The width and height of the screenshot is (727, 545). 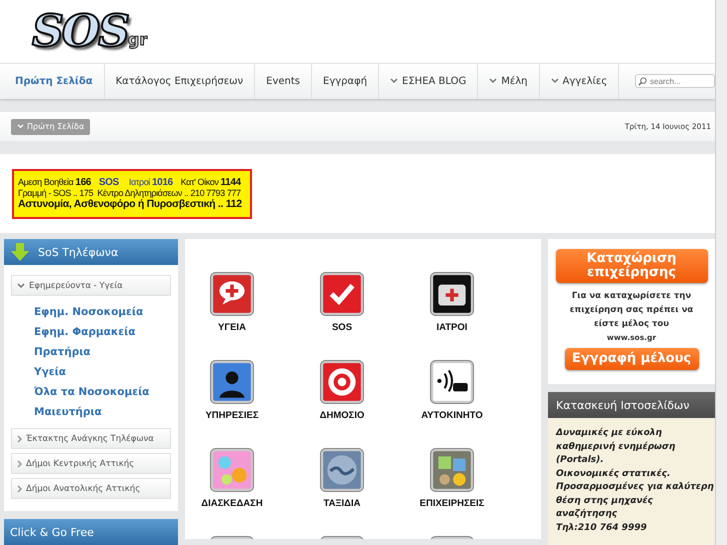 What do you see at coordinates (232, 382) in the screenshot?
I see `person-icon` at bounding box center [232, 382].